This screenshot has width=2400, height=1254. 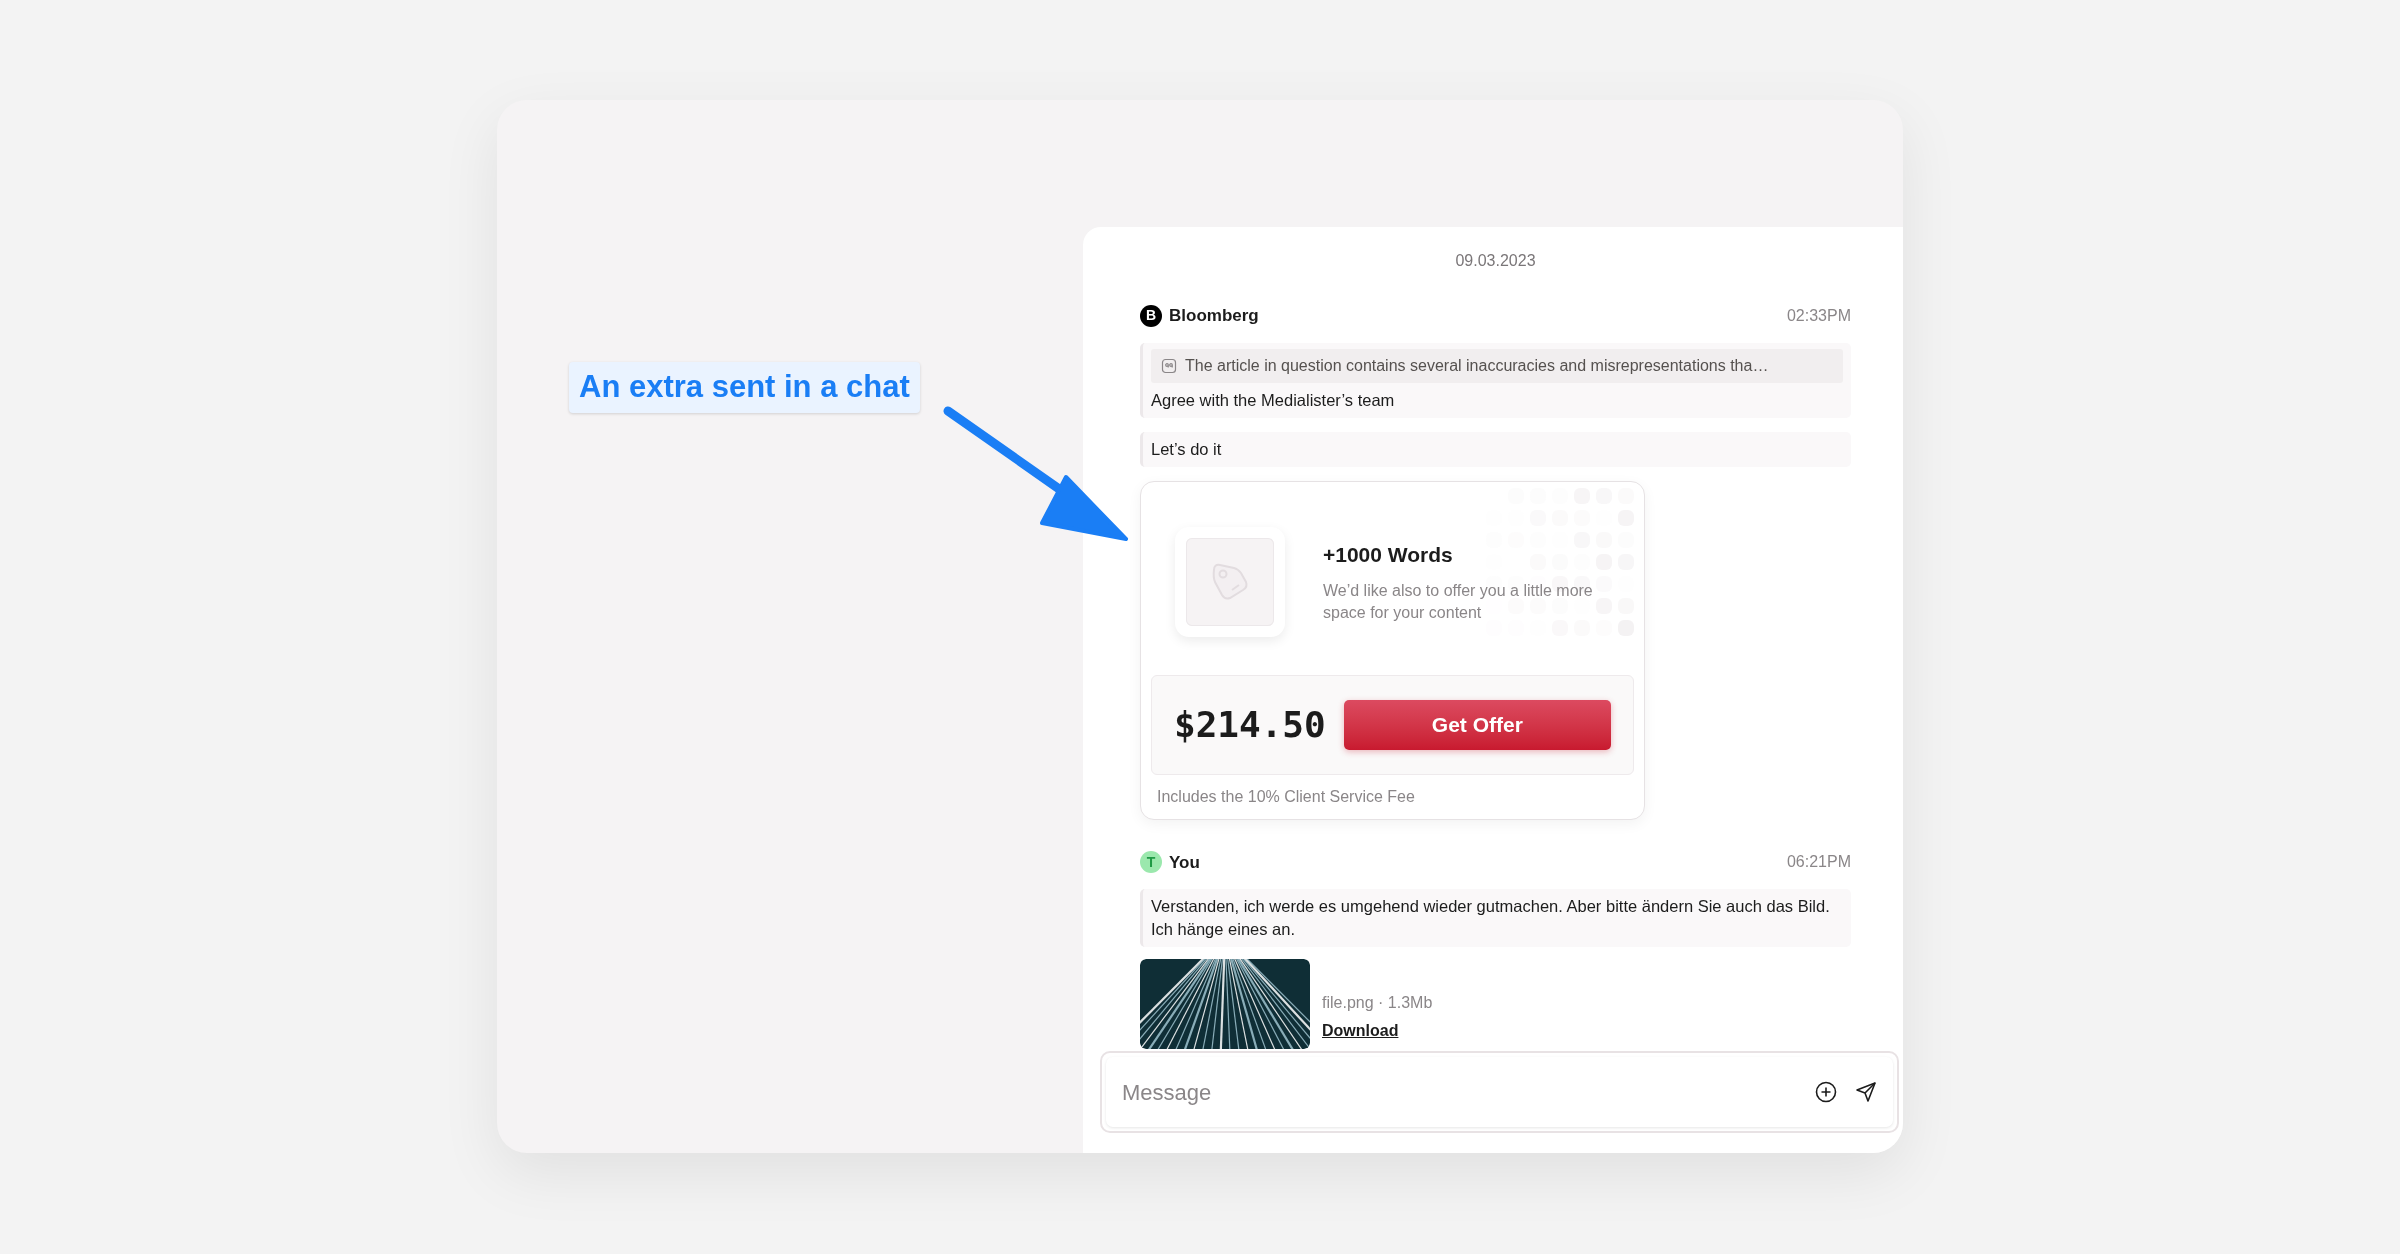 What do you see at coordinates (1214, 316) in the screenshot?
I see `sender-name: Bloomberg` at bounding box center [1214, 316].